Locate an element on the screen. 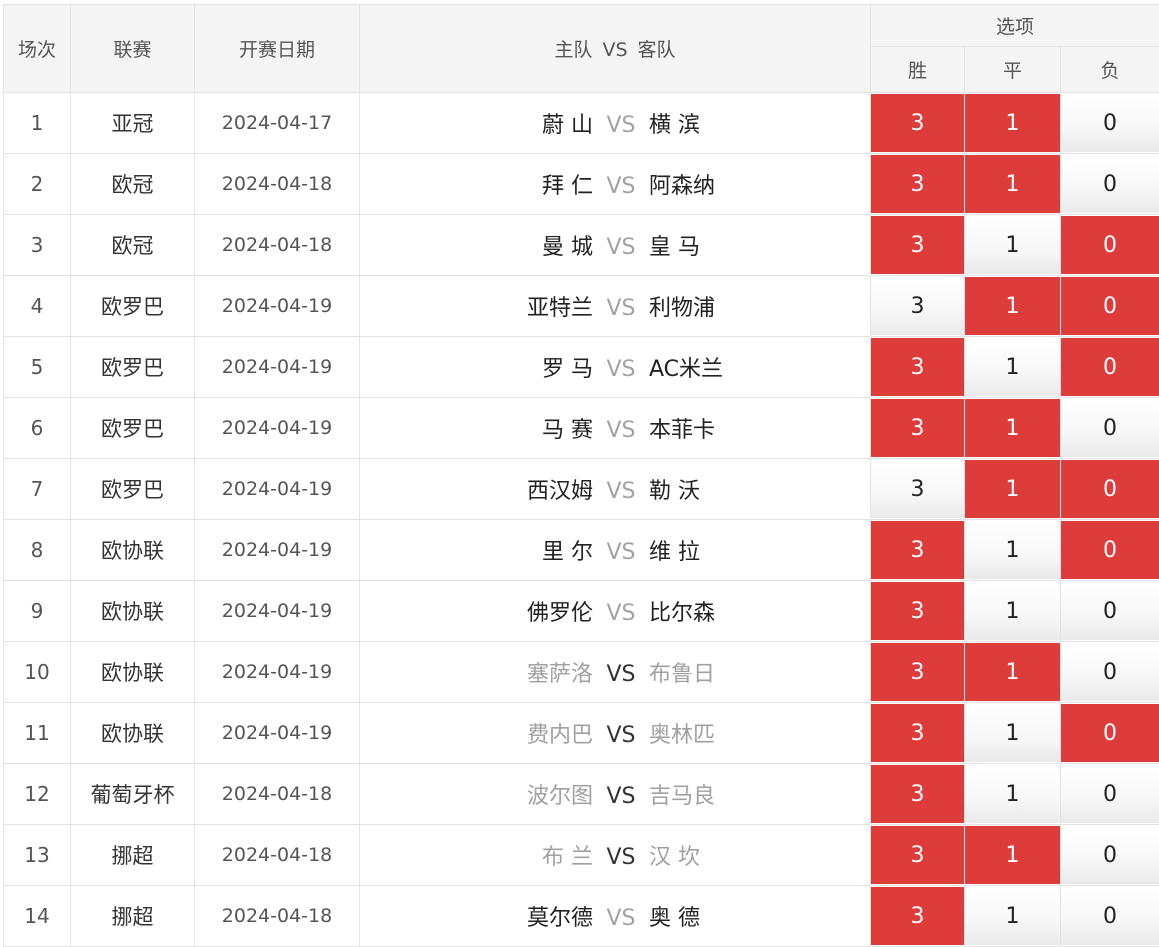 The height and width of the screenshot is (947, 1159). col-header-league: 联赛 is located at coordinates (132, 48).